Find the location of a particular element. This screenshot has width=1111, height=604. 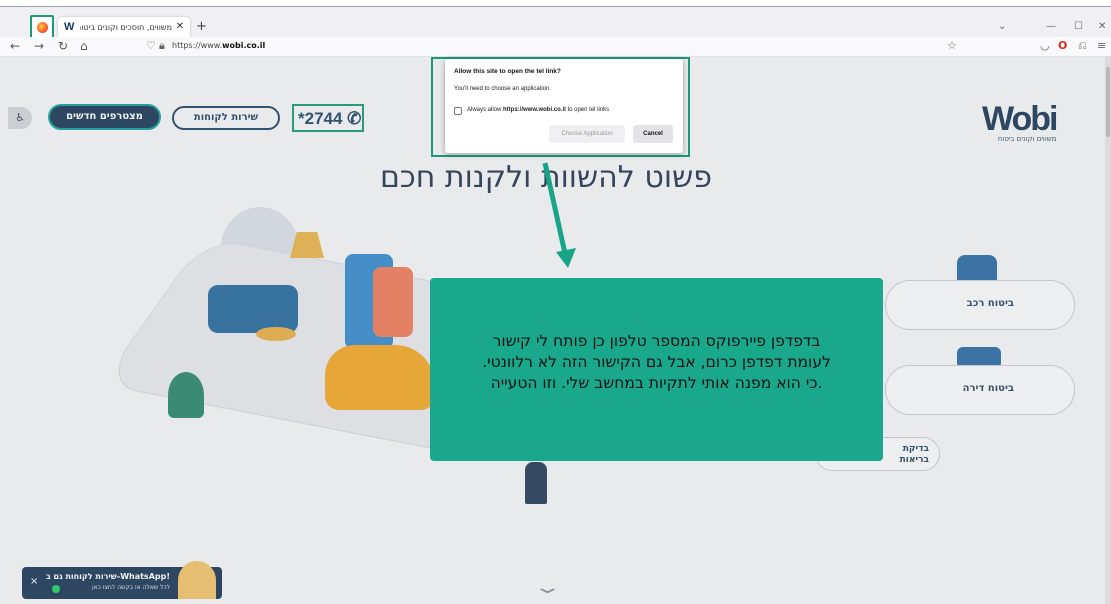

back-icon: ← is located at coordinates (15, 46).